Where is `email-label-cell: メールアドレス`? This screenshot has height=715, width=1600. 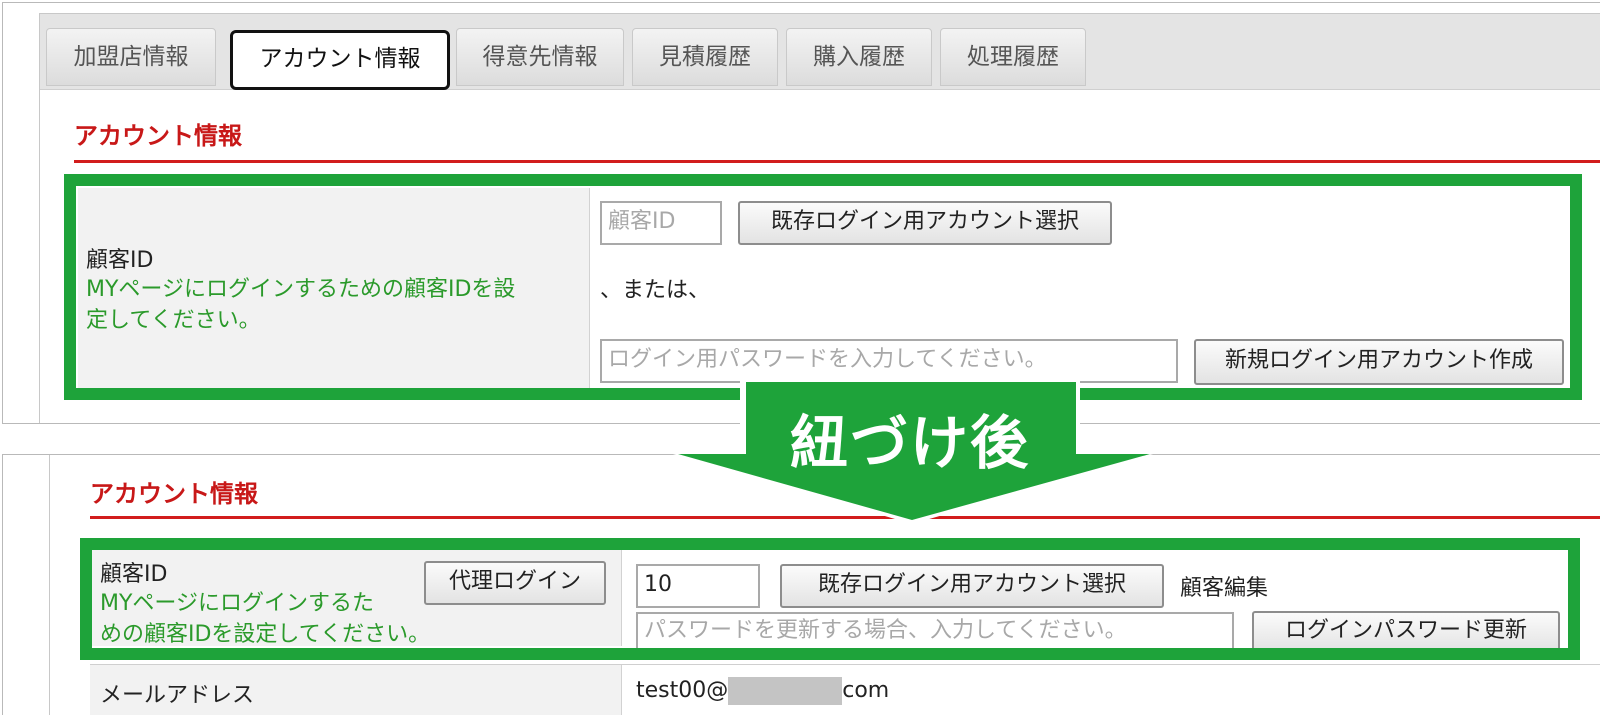 email-label-cell: メールアドレス is located at coordinates (356, 690).